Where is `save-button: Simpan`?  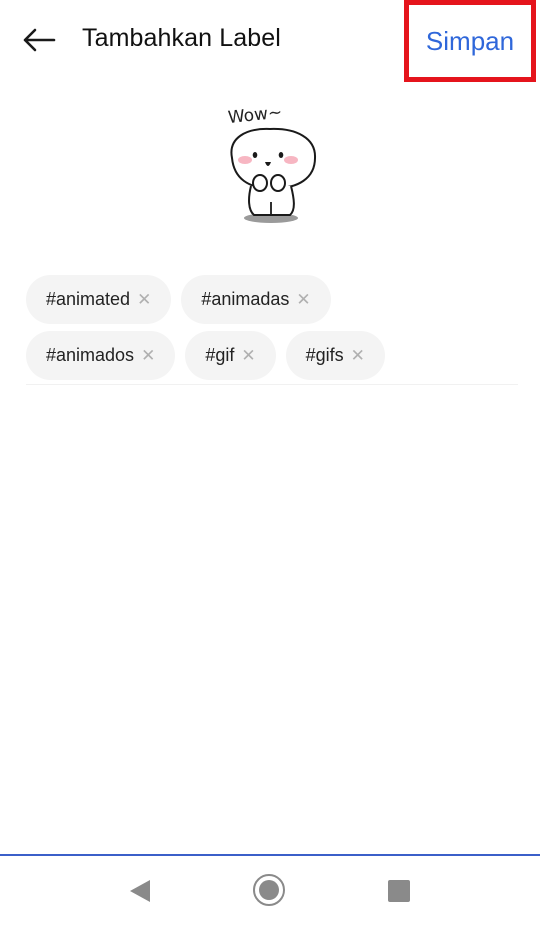
save-button: Simpan is located at coordinates (470, 41).